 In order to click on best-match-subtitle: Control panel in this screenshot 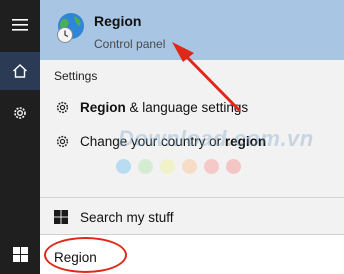, I will do `click(130, 44)`.